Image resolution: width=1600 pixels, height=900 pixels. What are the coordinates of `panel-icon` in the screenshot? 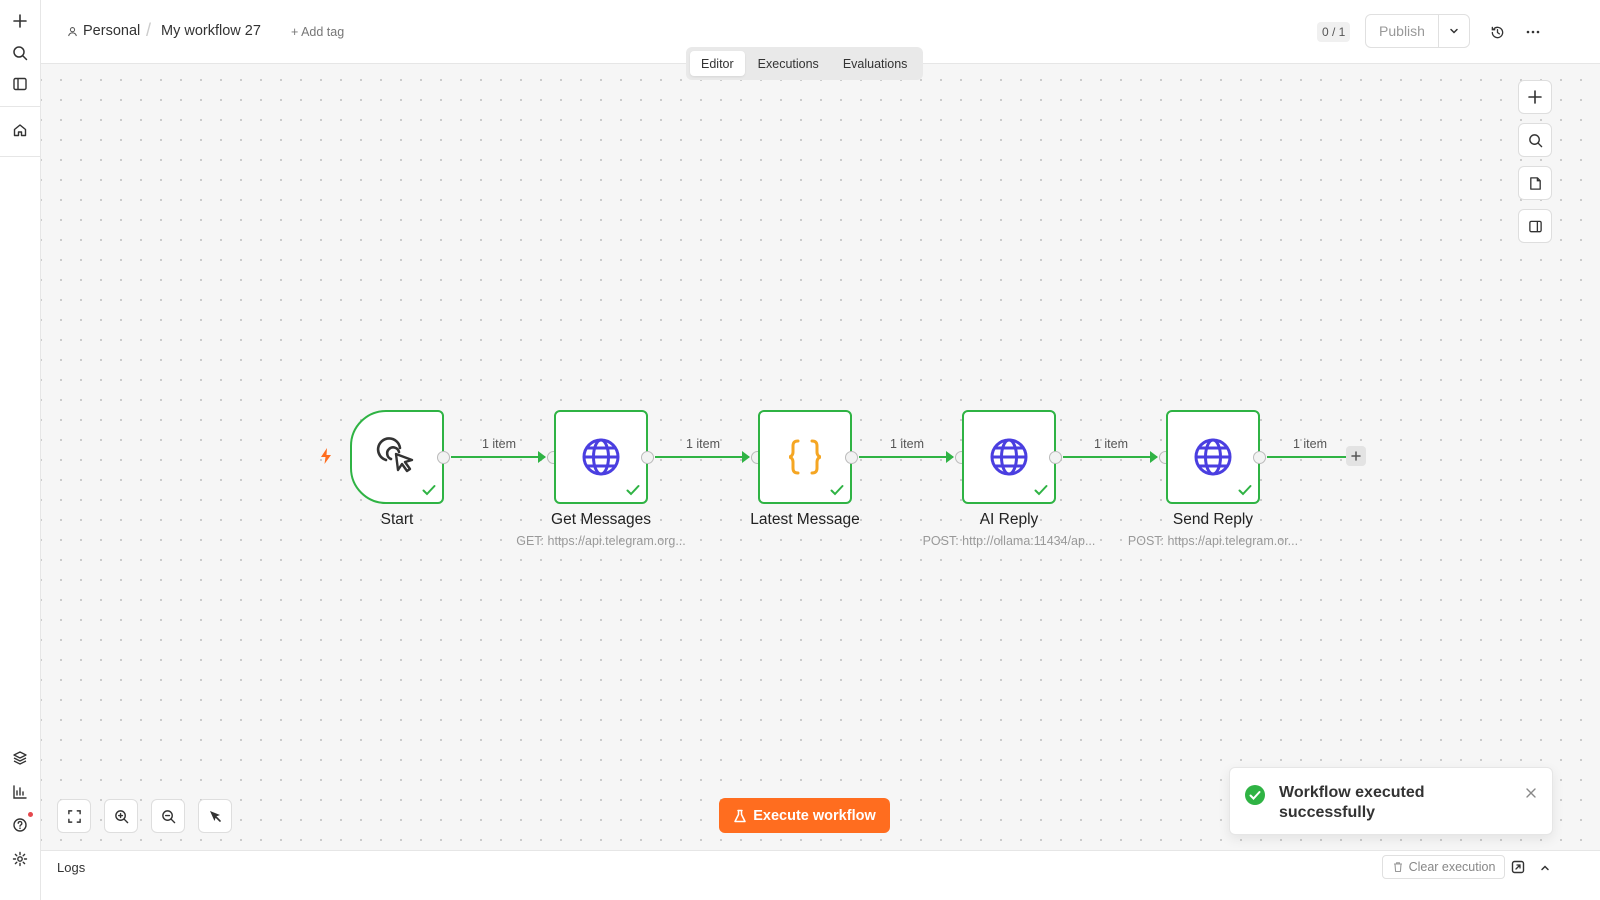 It's located at (1535, 226).